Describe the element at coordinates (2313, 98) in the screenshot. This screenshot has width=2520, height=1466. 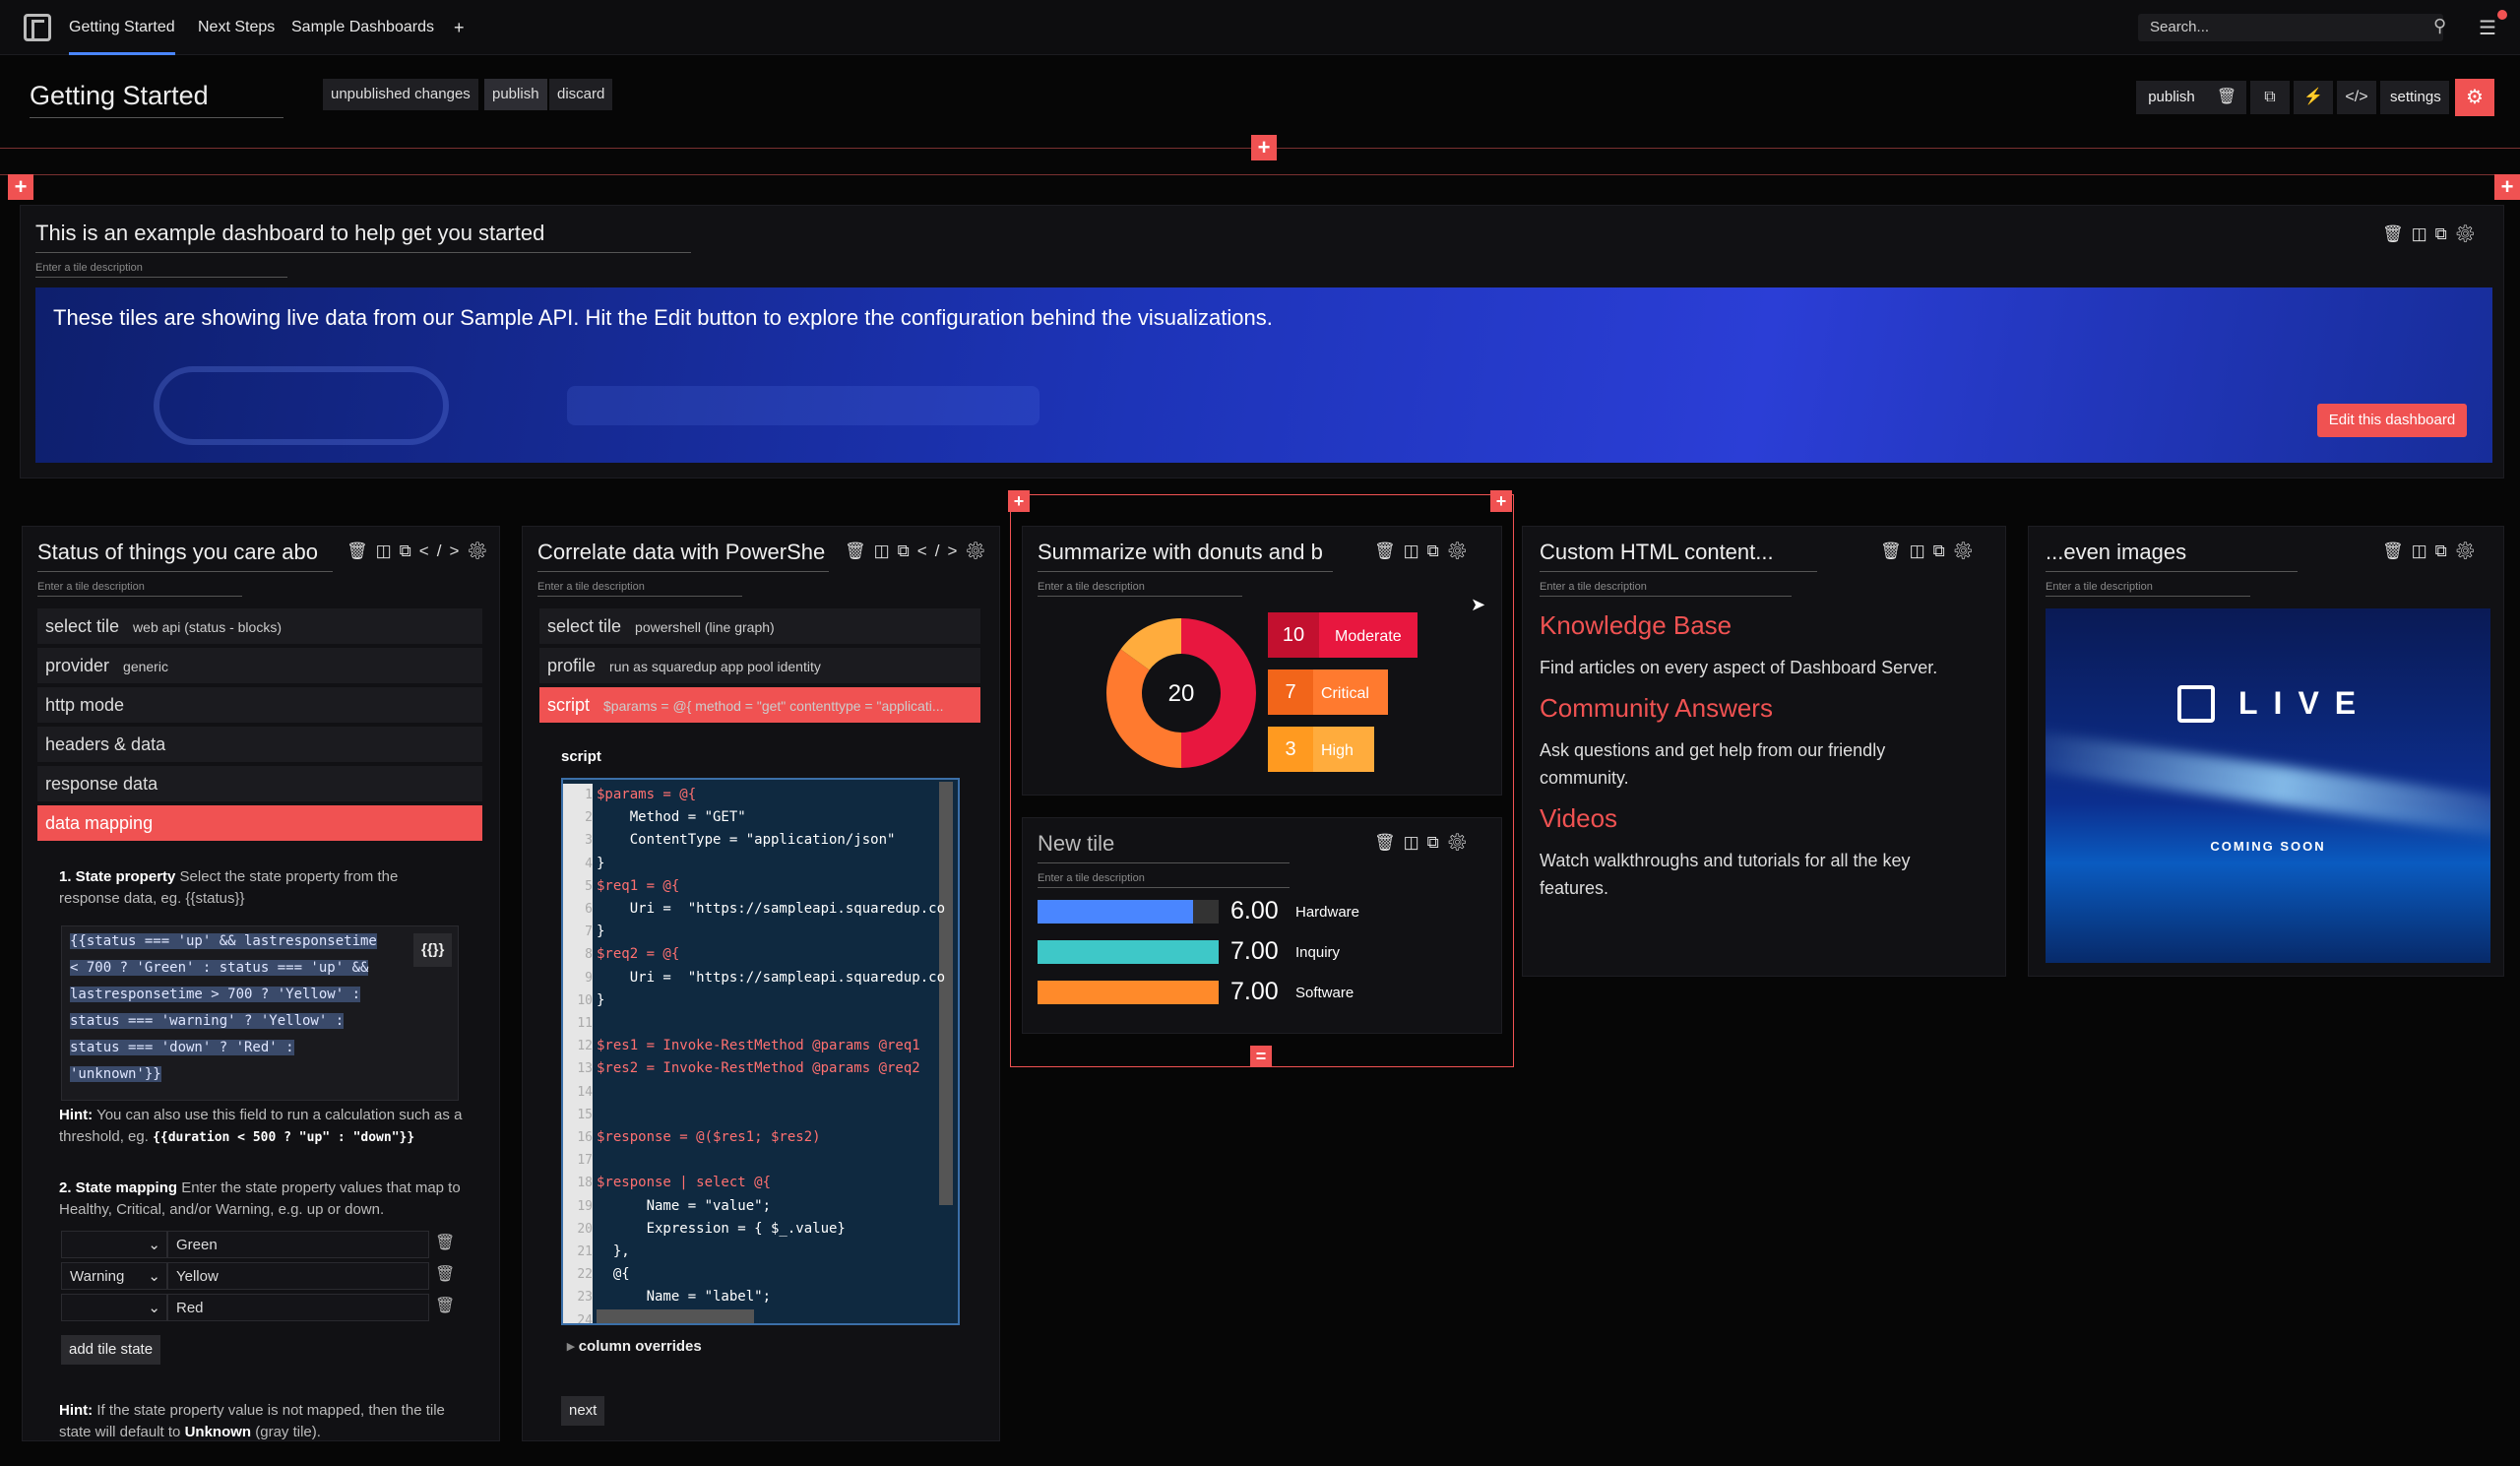
I see `lightning-icon: ⚡` at that location.